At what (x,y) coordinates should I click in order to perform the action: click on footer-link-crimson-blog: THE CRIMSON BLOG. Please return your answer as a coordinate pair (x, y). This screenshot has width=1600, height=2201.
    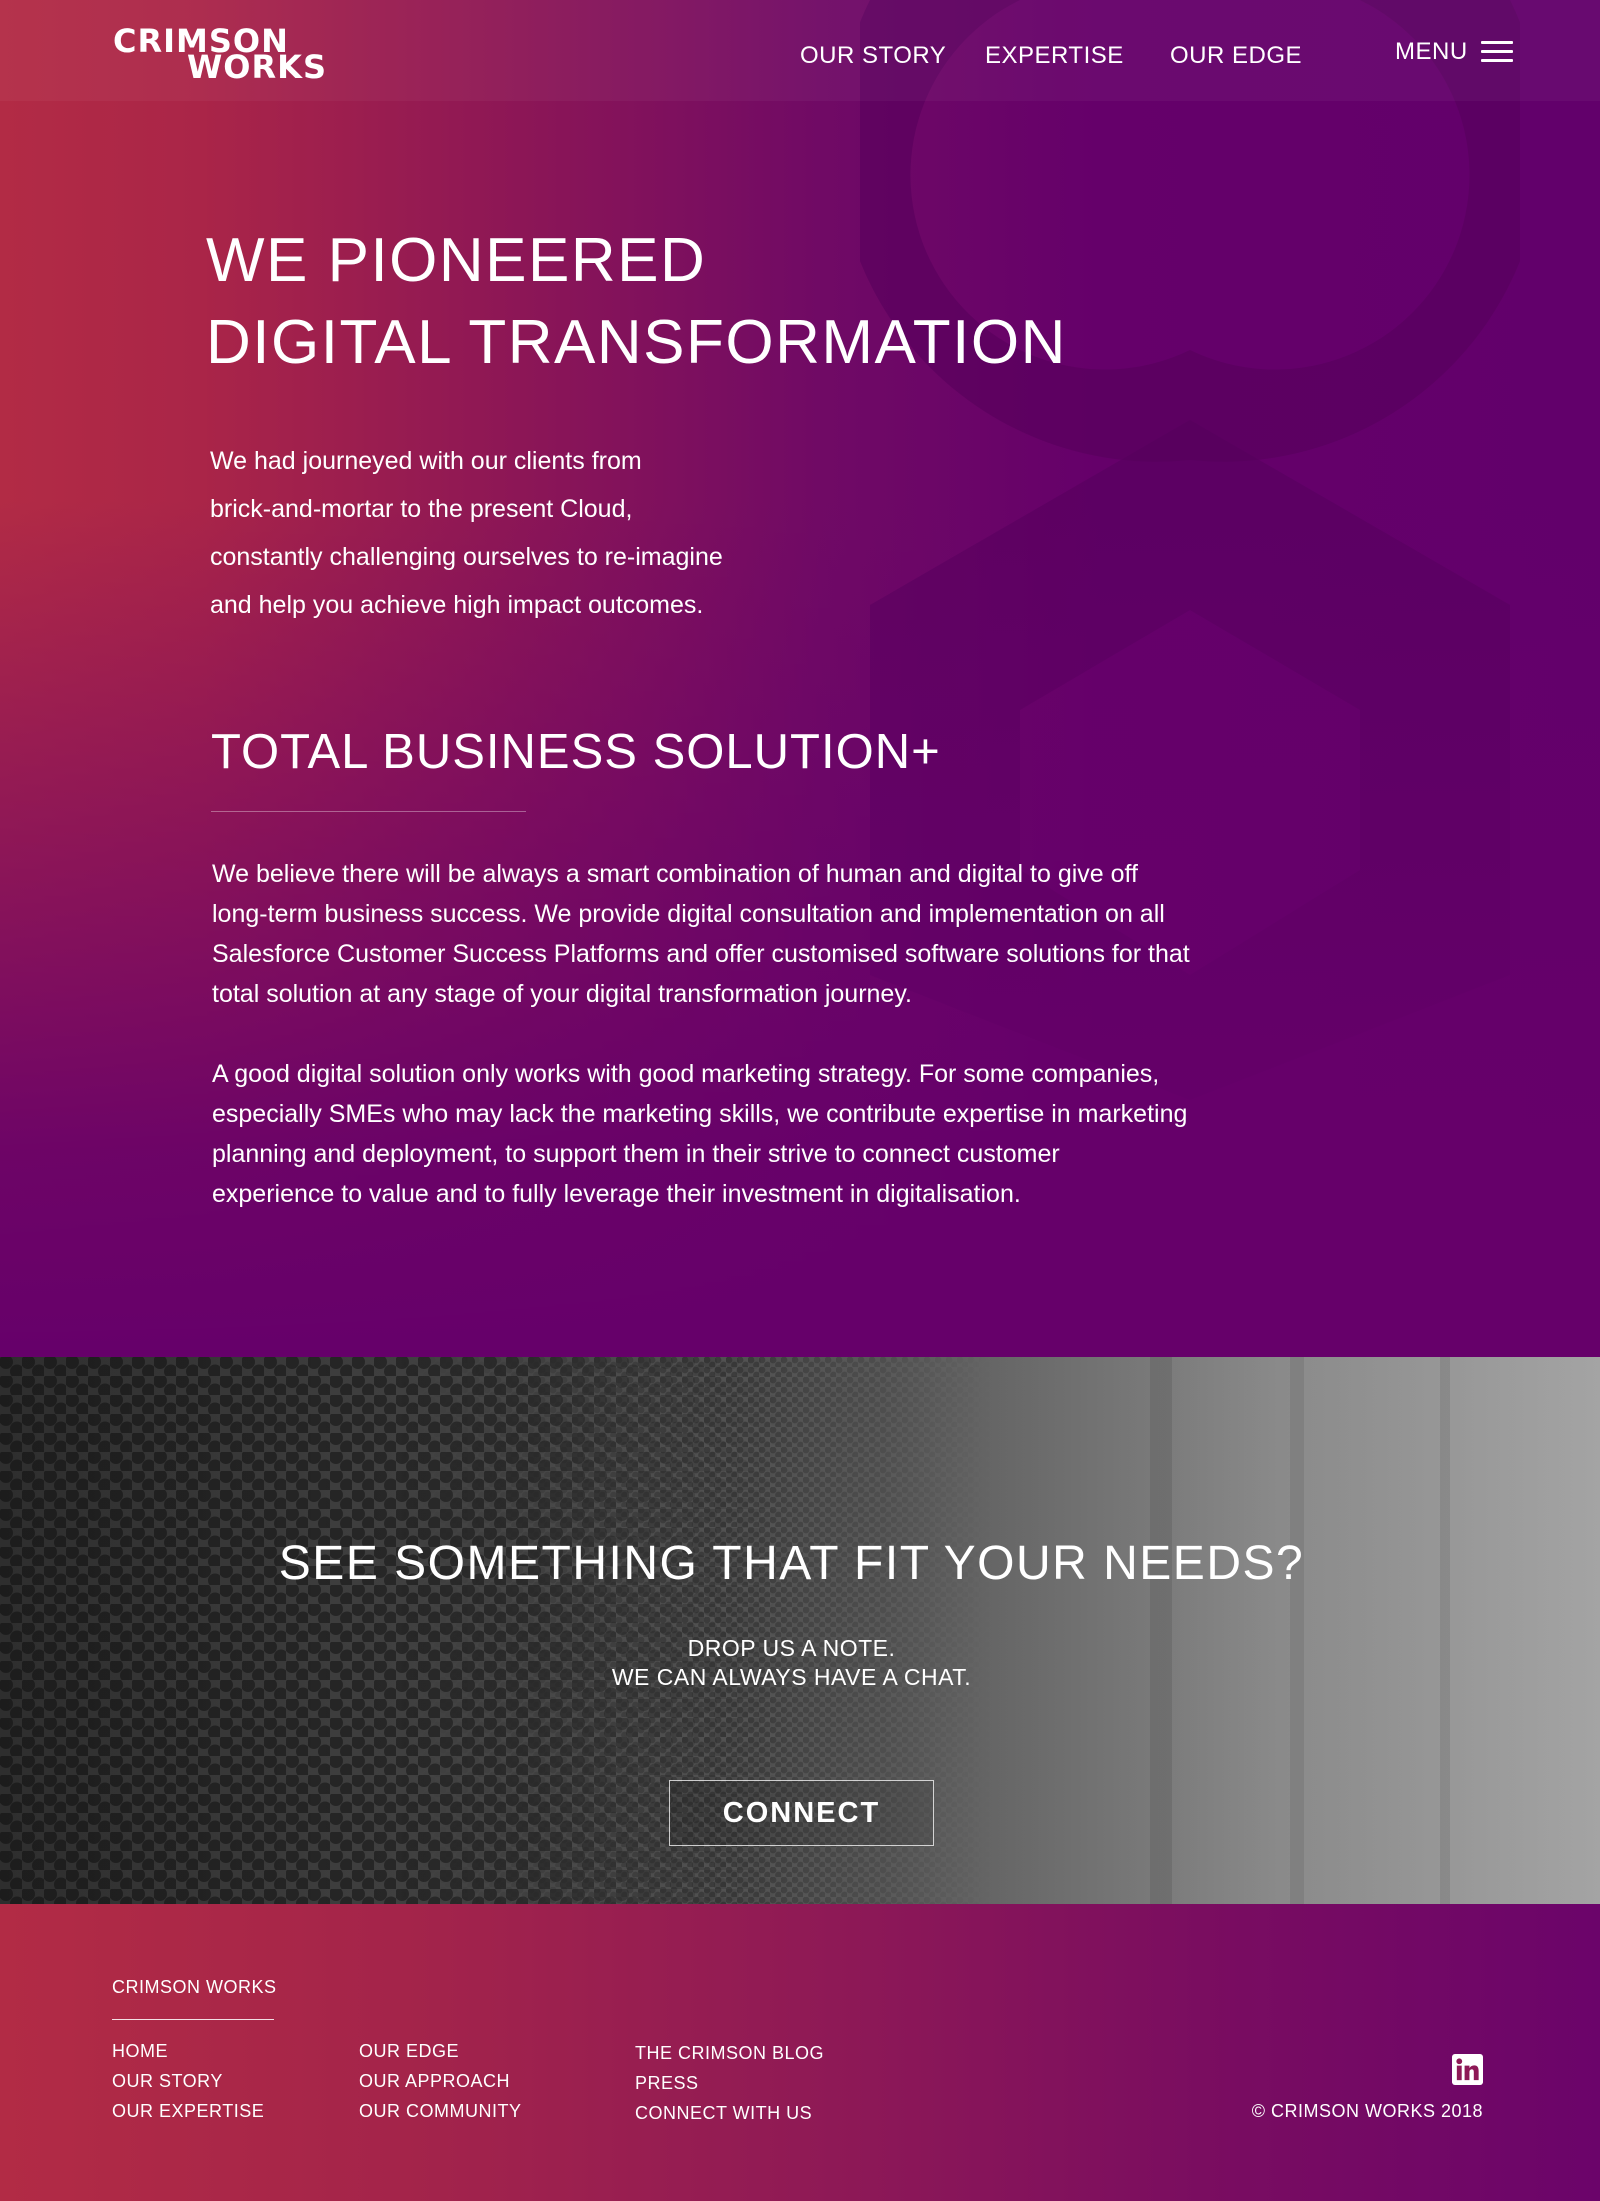
    Looking at the image, I should click on (729, 2053).